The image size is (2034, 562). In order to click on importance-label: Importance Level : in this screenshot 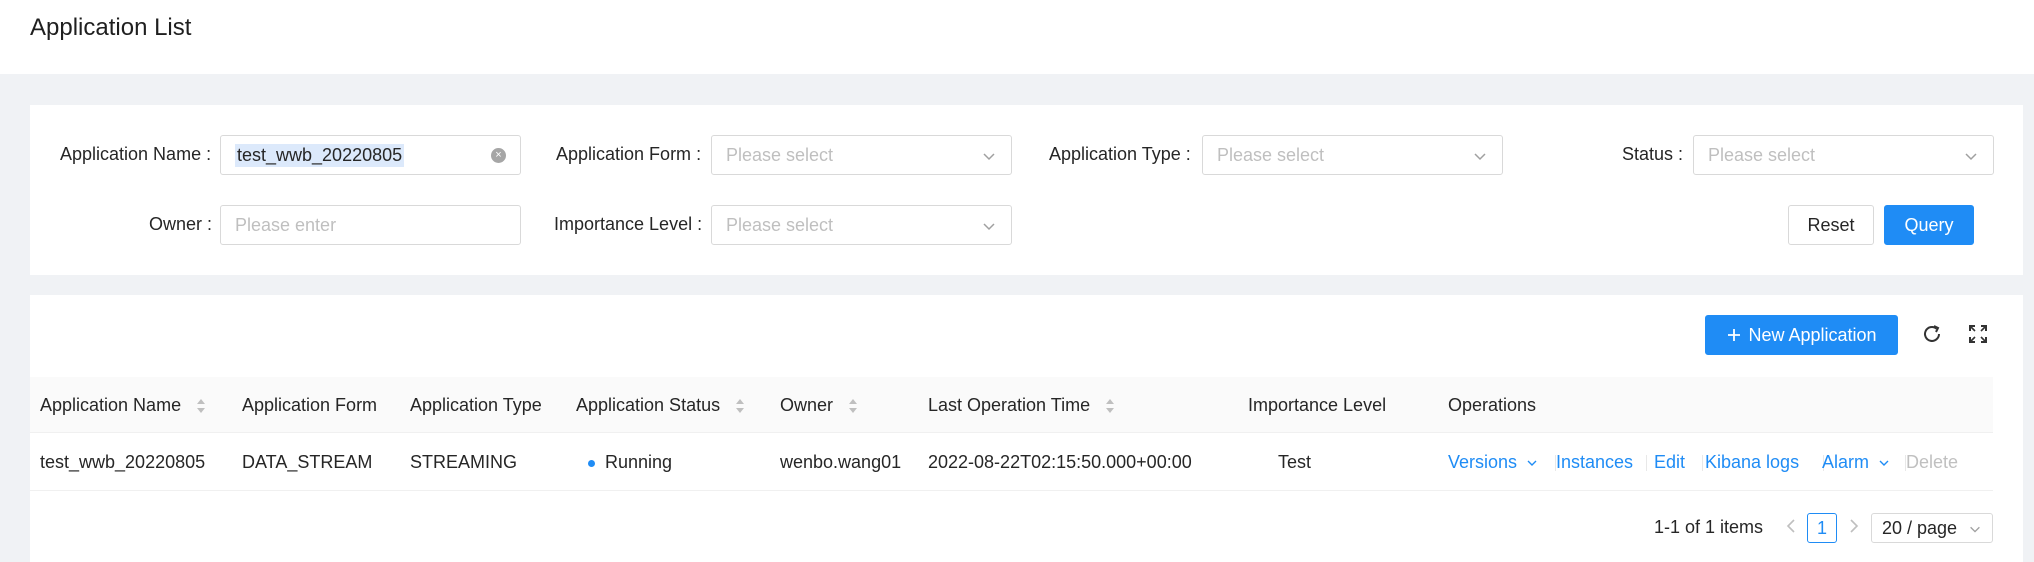, I will do `click(628, 224)`.